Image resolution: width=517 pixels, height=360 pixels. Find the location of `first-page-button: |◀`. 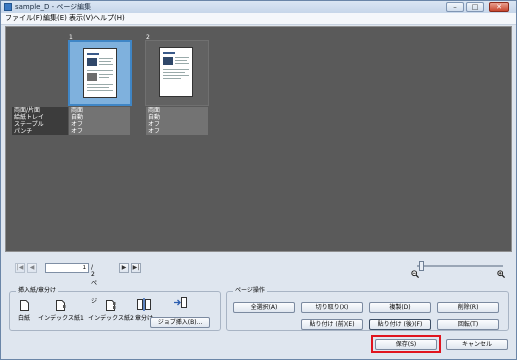

first-page-button: |◀ is located at coordinates (20, 268).